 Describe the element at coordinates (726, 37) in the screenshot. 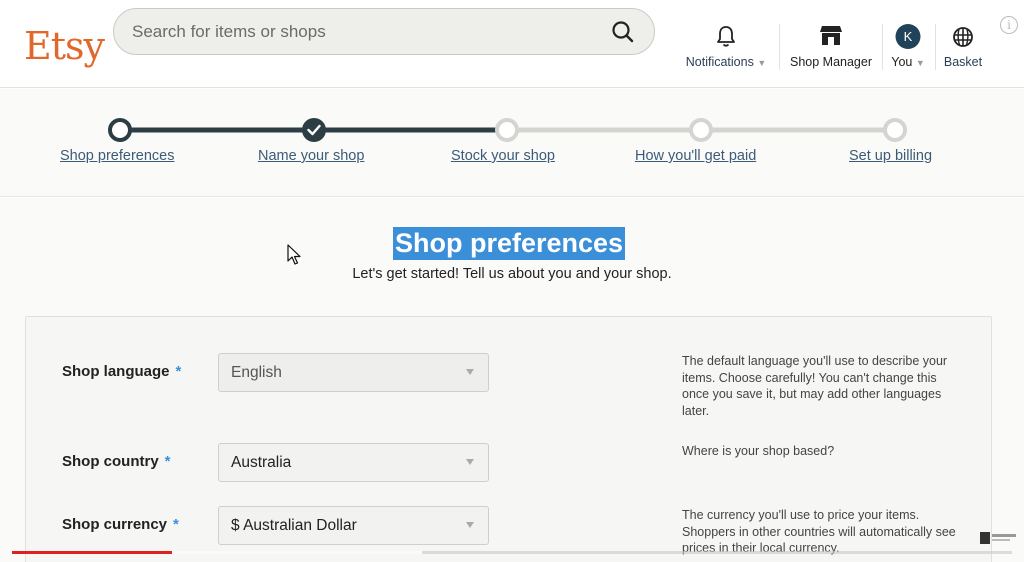

I see `bell-icon` at that location.